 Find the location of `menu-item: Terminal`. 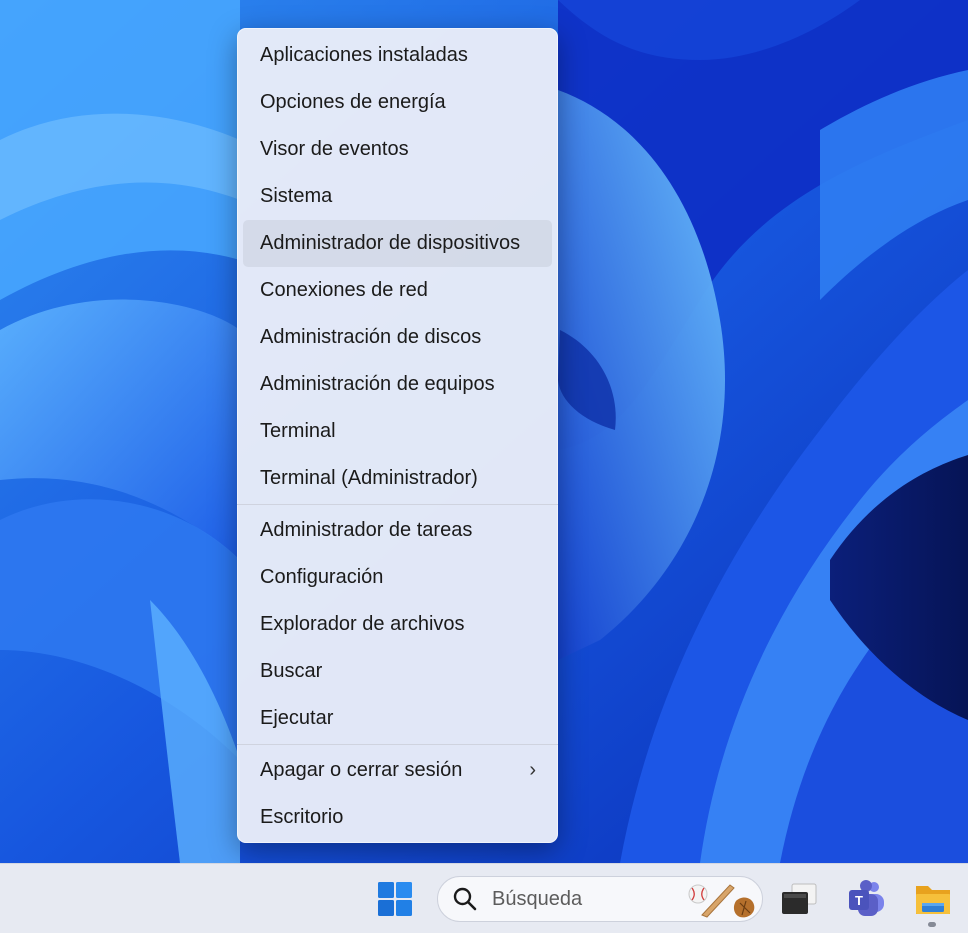

menu-item: Terminal is located at coordinates (397, 431).